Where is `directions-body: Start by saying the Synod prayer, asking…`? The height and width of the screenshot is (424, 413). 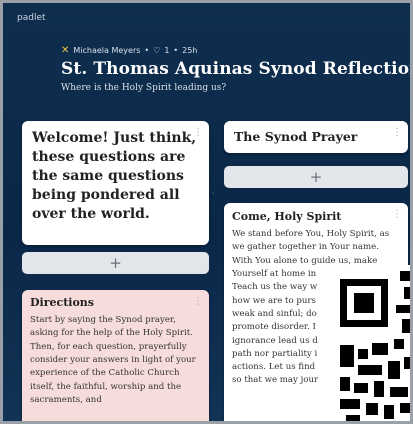
directions-body: Start by saying the Synod prayer, asking… is located at coordinates (113, 360).